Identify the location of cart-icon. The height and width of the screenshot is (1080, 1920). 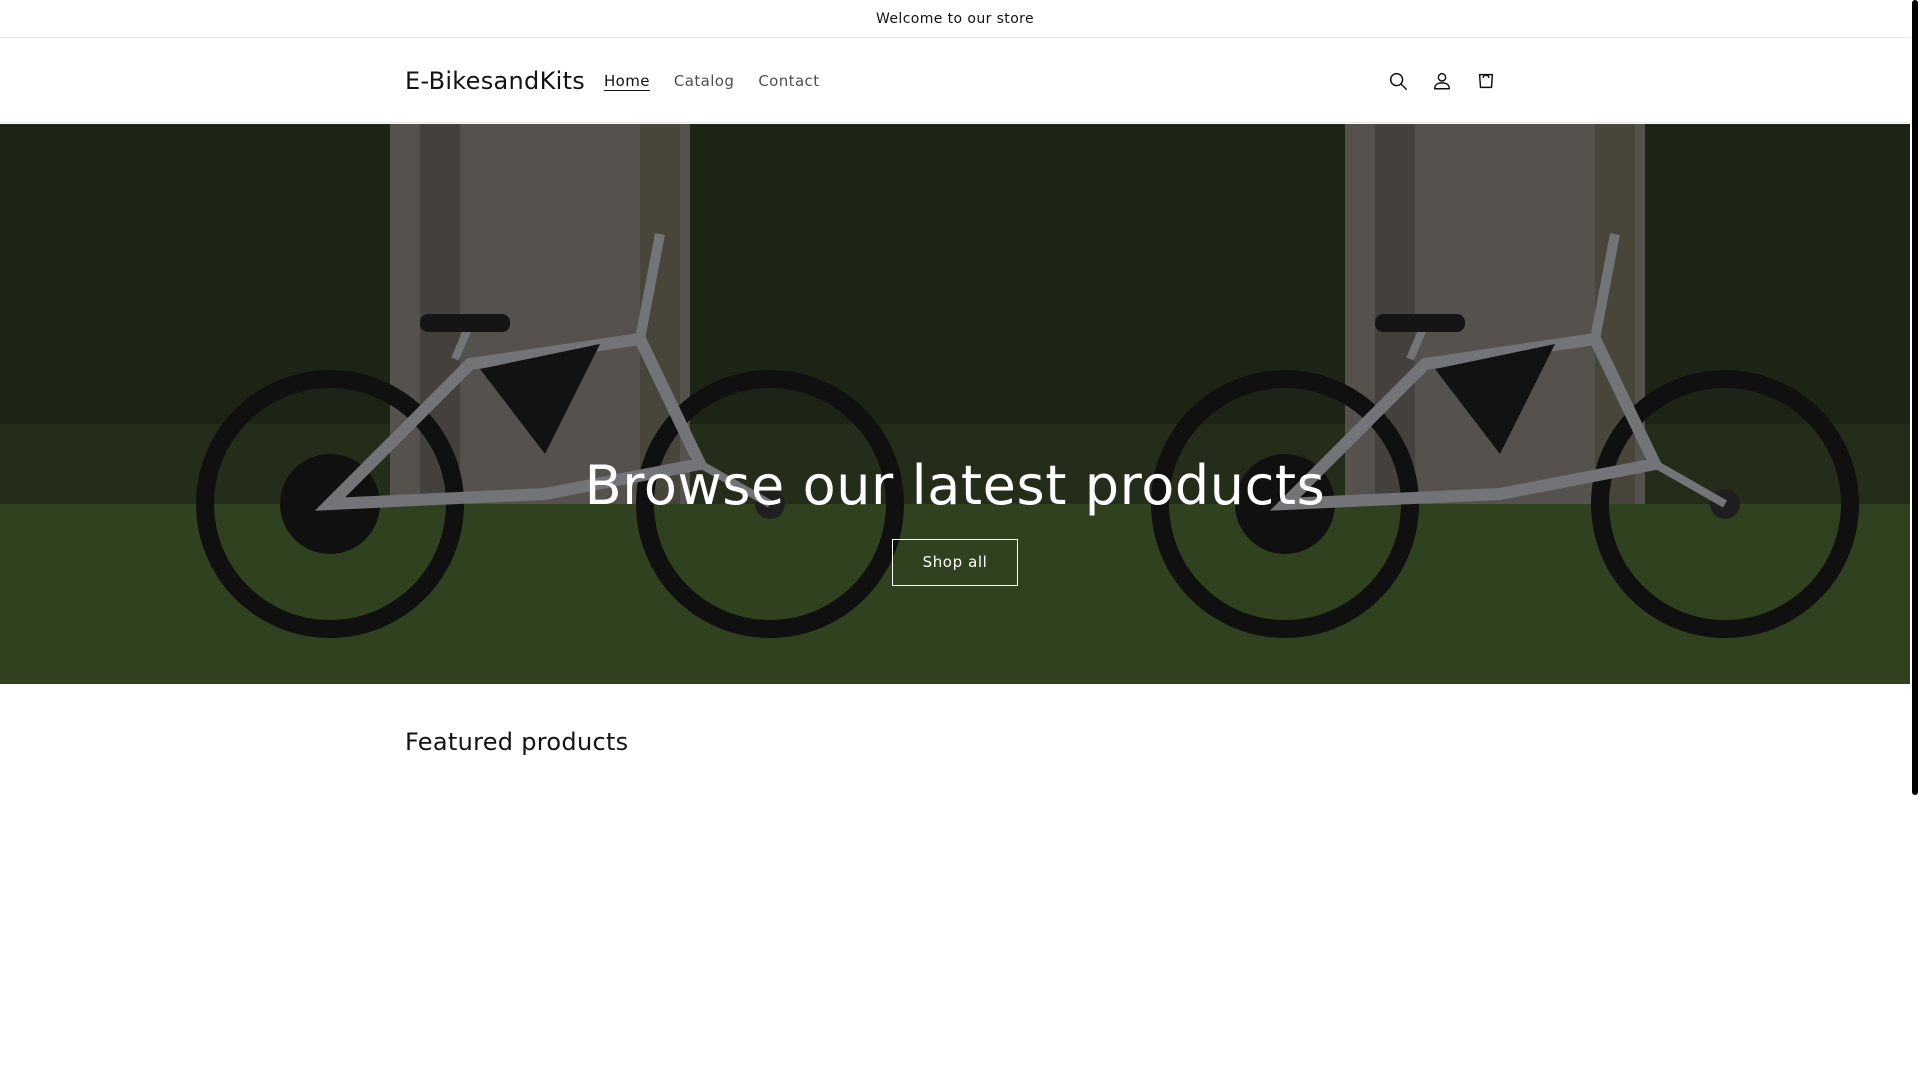
(1486, 80).